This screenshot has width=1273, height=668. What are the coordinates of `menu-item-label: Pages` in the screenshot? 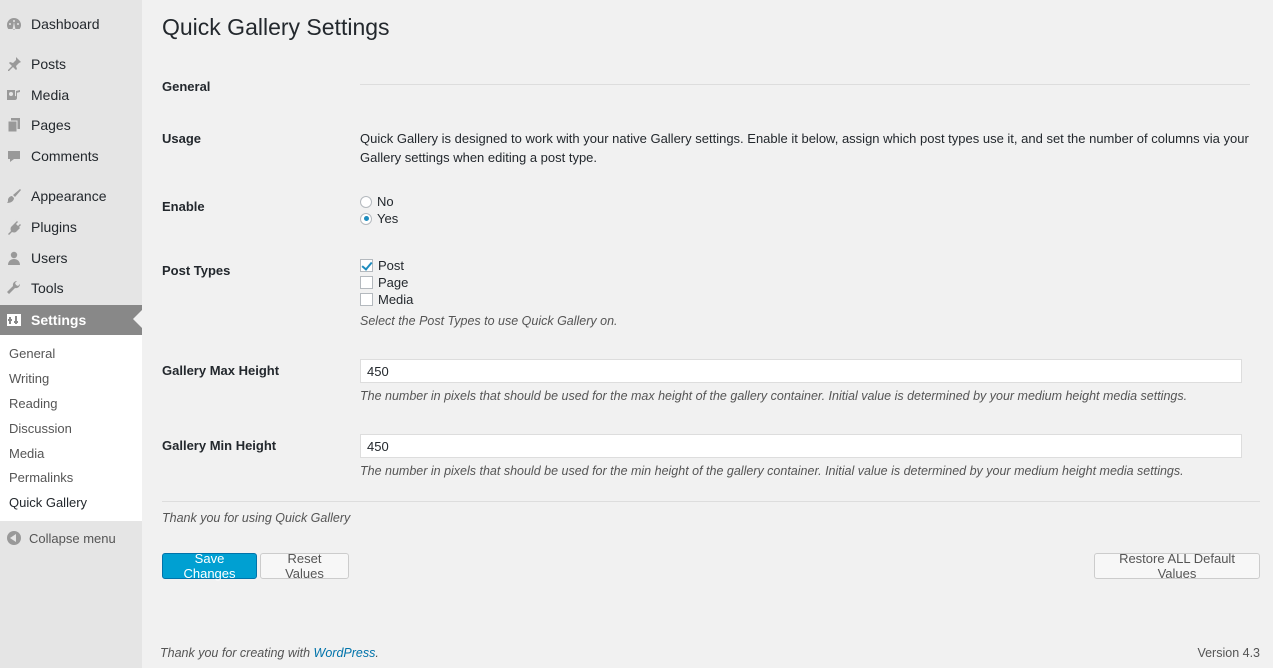 It's located at (51, 125).